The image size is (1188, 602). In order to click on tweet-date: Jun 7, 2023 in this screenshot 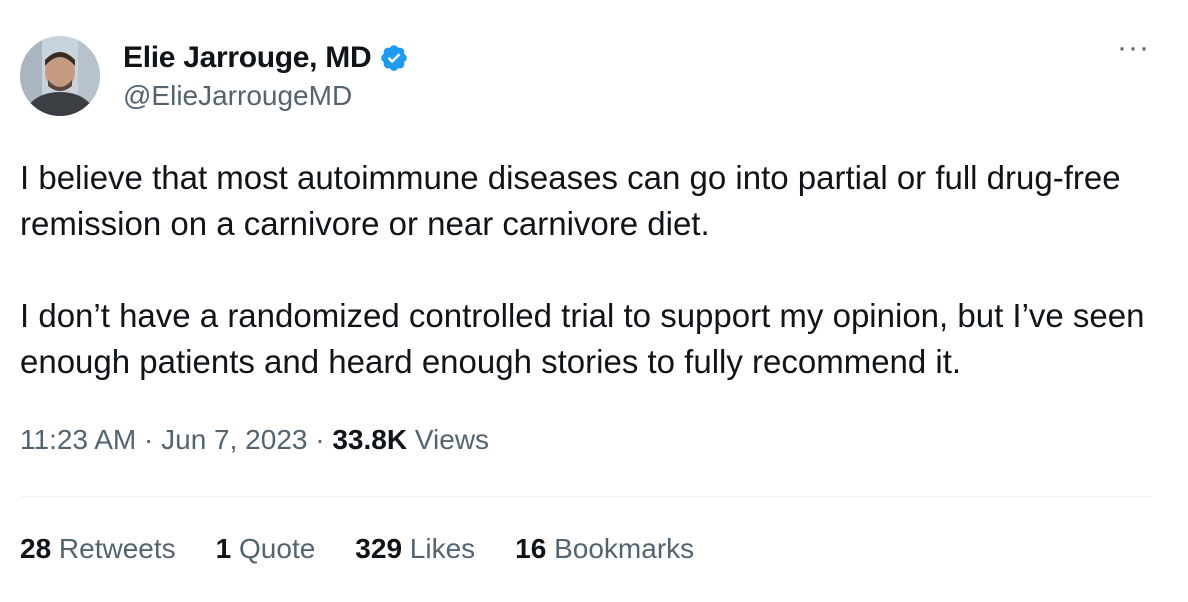, I will do `click(234, 439)`.